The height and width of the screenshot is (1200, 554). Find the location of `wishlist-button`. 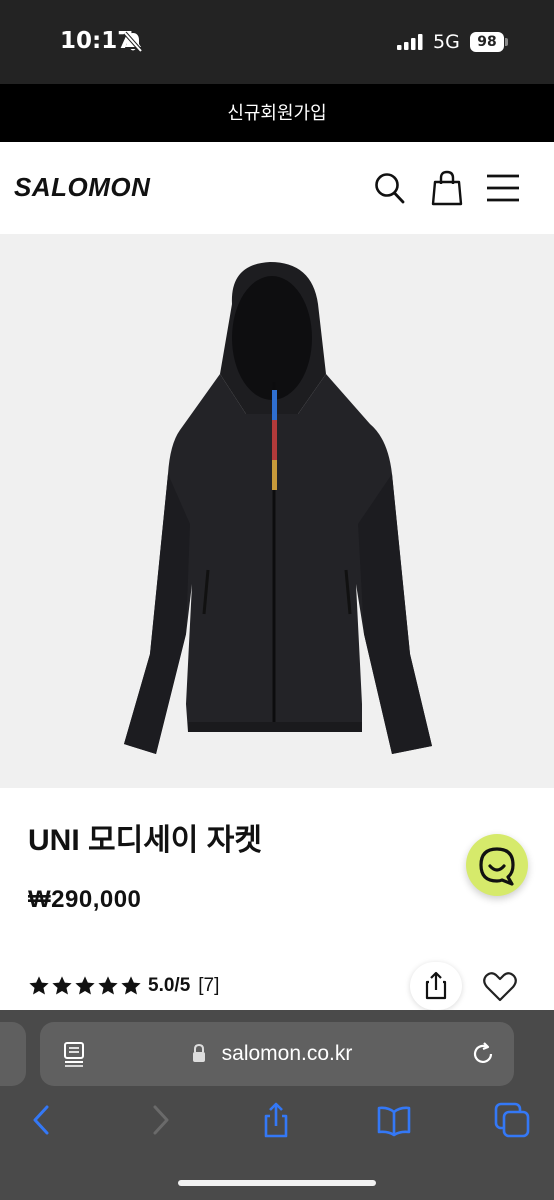

wishlist-button is located at coordinates (500, 986).